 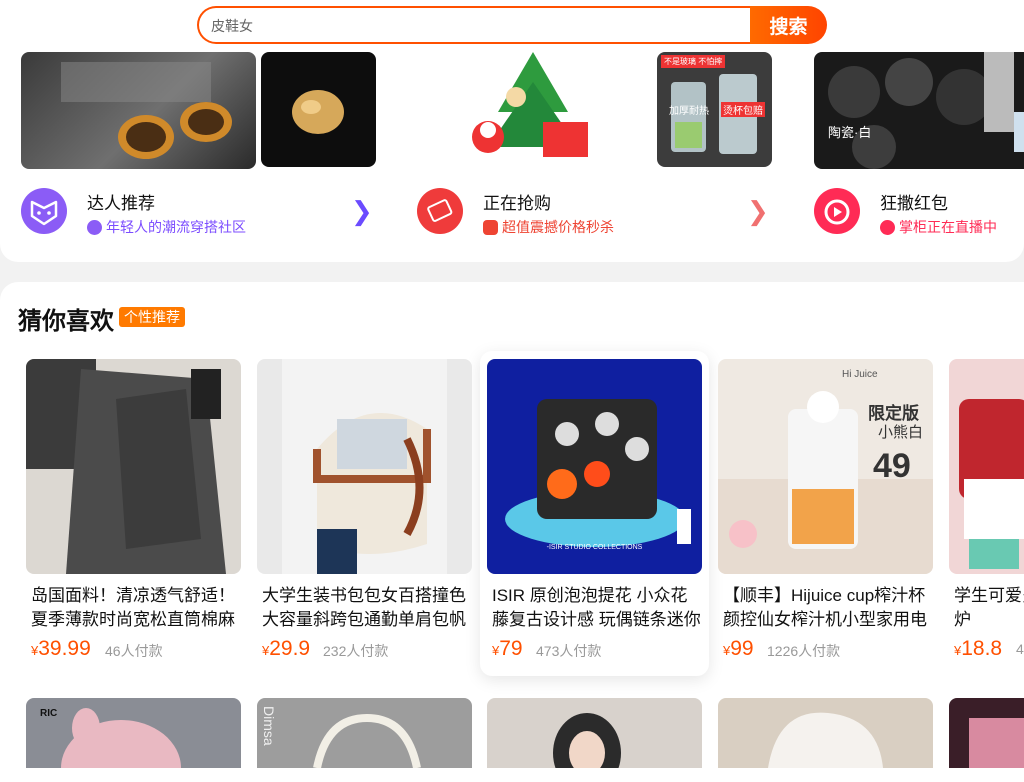 I want to click on feature-subtitle-text: 掌柜正在直播中, so click(x=948, y=227).